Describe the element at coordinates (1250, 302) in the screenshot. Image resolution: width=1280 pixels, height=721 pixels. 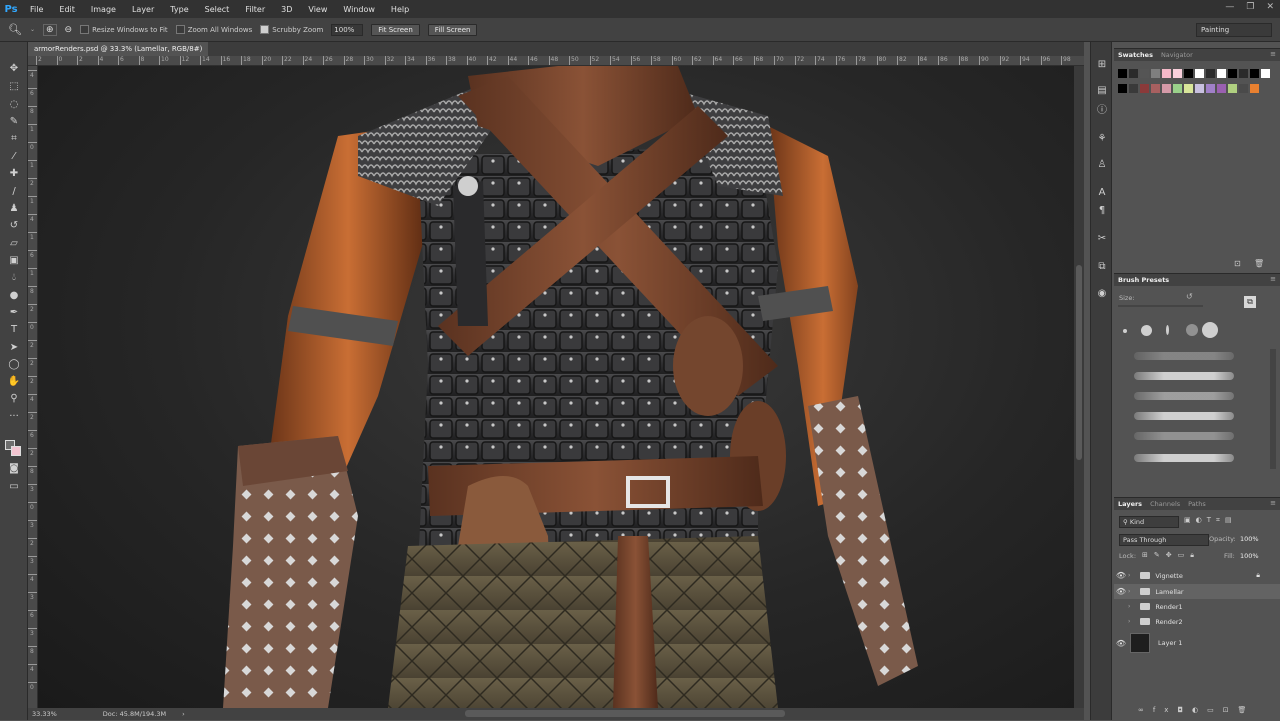
I see `brush-toggle-icon: ⧉` at that location.